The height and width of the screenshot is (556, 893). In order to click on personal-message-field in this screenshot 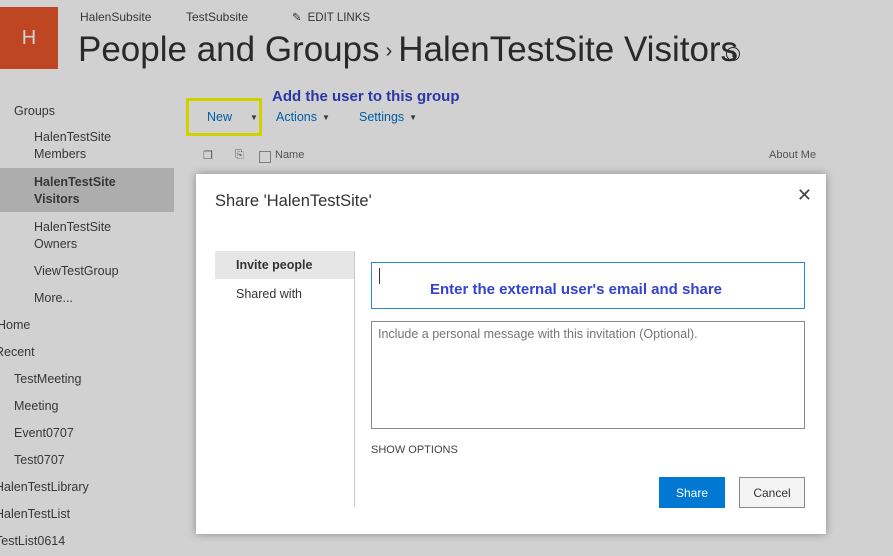, I will do `click(588, 375)`.